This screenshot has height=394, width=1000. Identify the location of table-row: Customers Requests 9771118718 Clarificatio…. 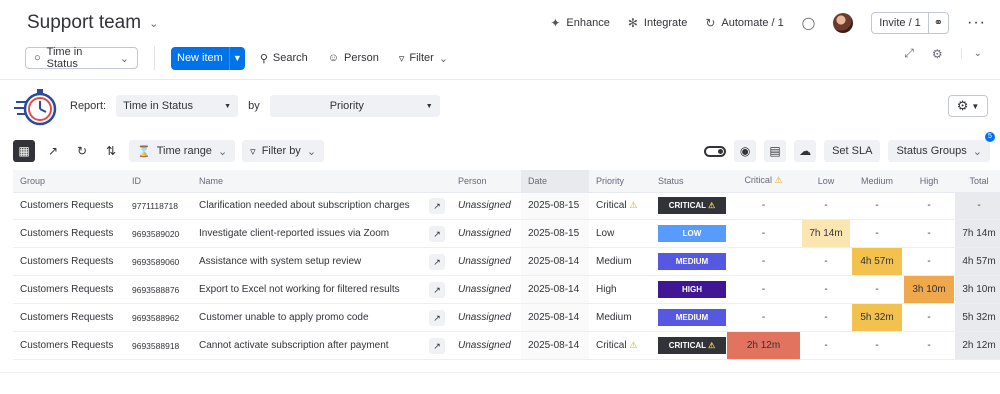
(506, 206).